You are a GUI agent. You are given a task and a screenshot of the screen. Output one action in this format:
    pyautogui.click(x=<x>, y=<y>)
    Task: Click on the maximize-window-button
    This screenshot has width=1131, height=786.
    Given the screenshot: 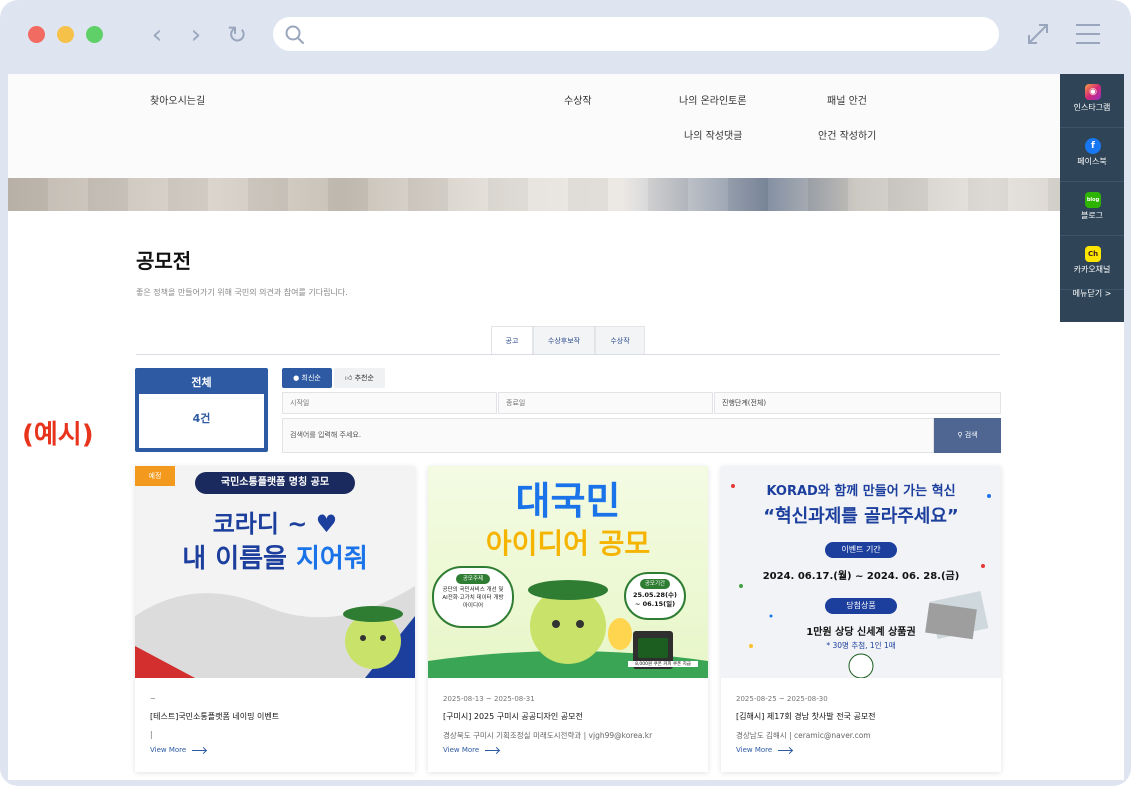 What is the action you would take?
    pyautogui.click(x=94, y=34)
    